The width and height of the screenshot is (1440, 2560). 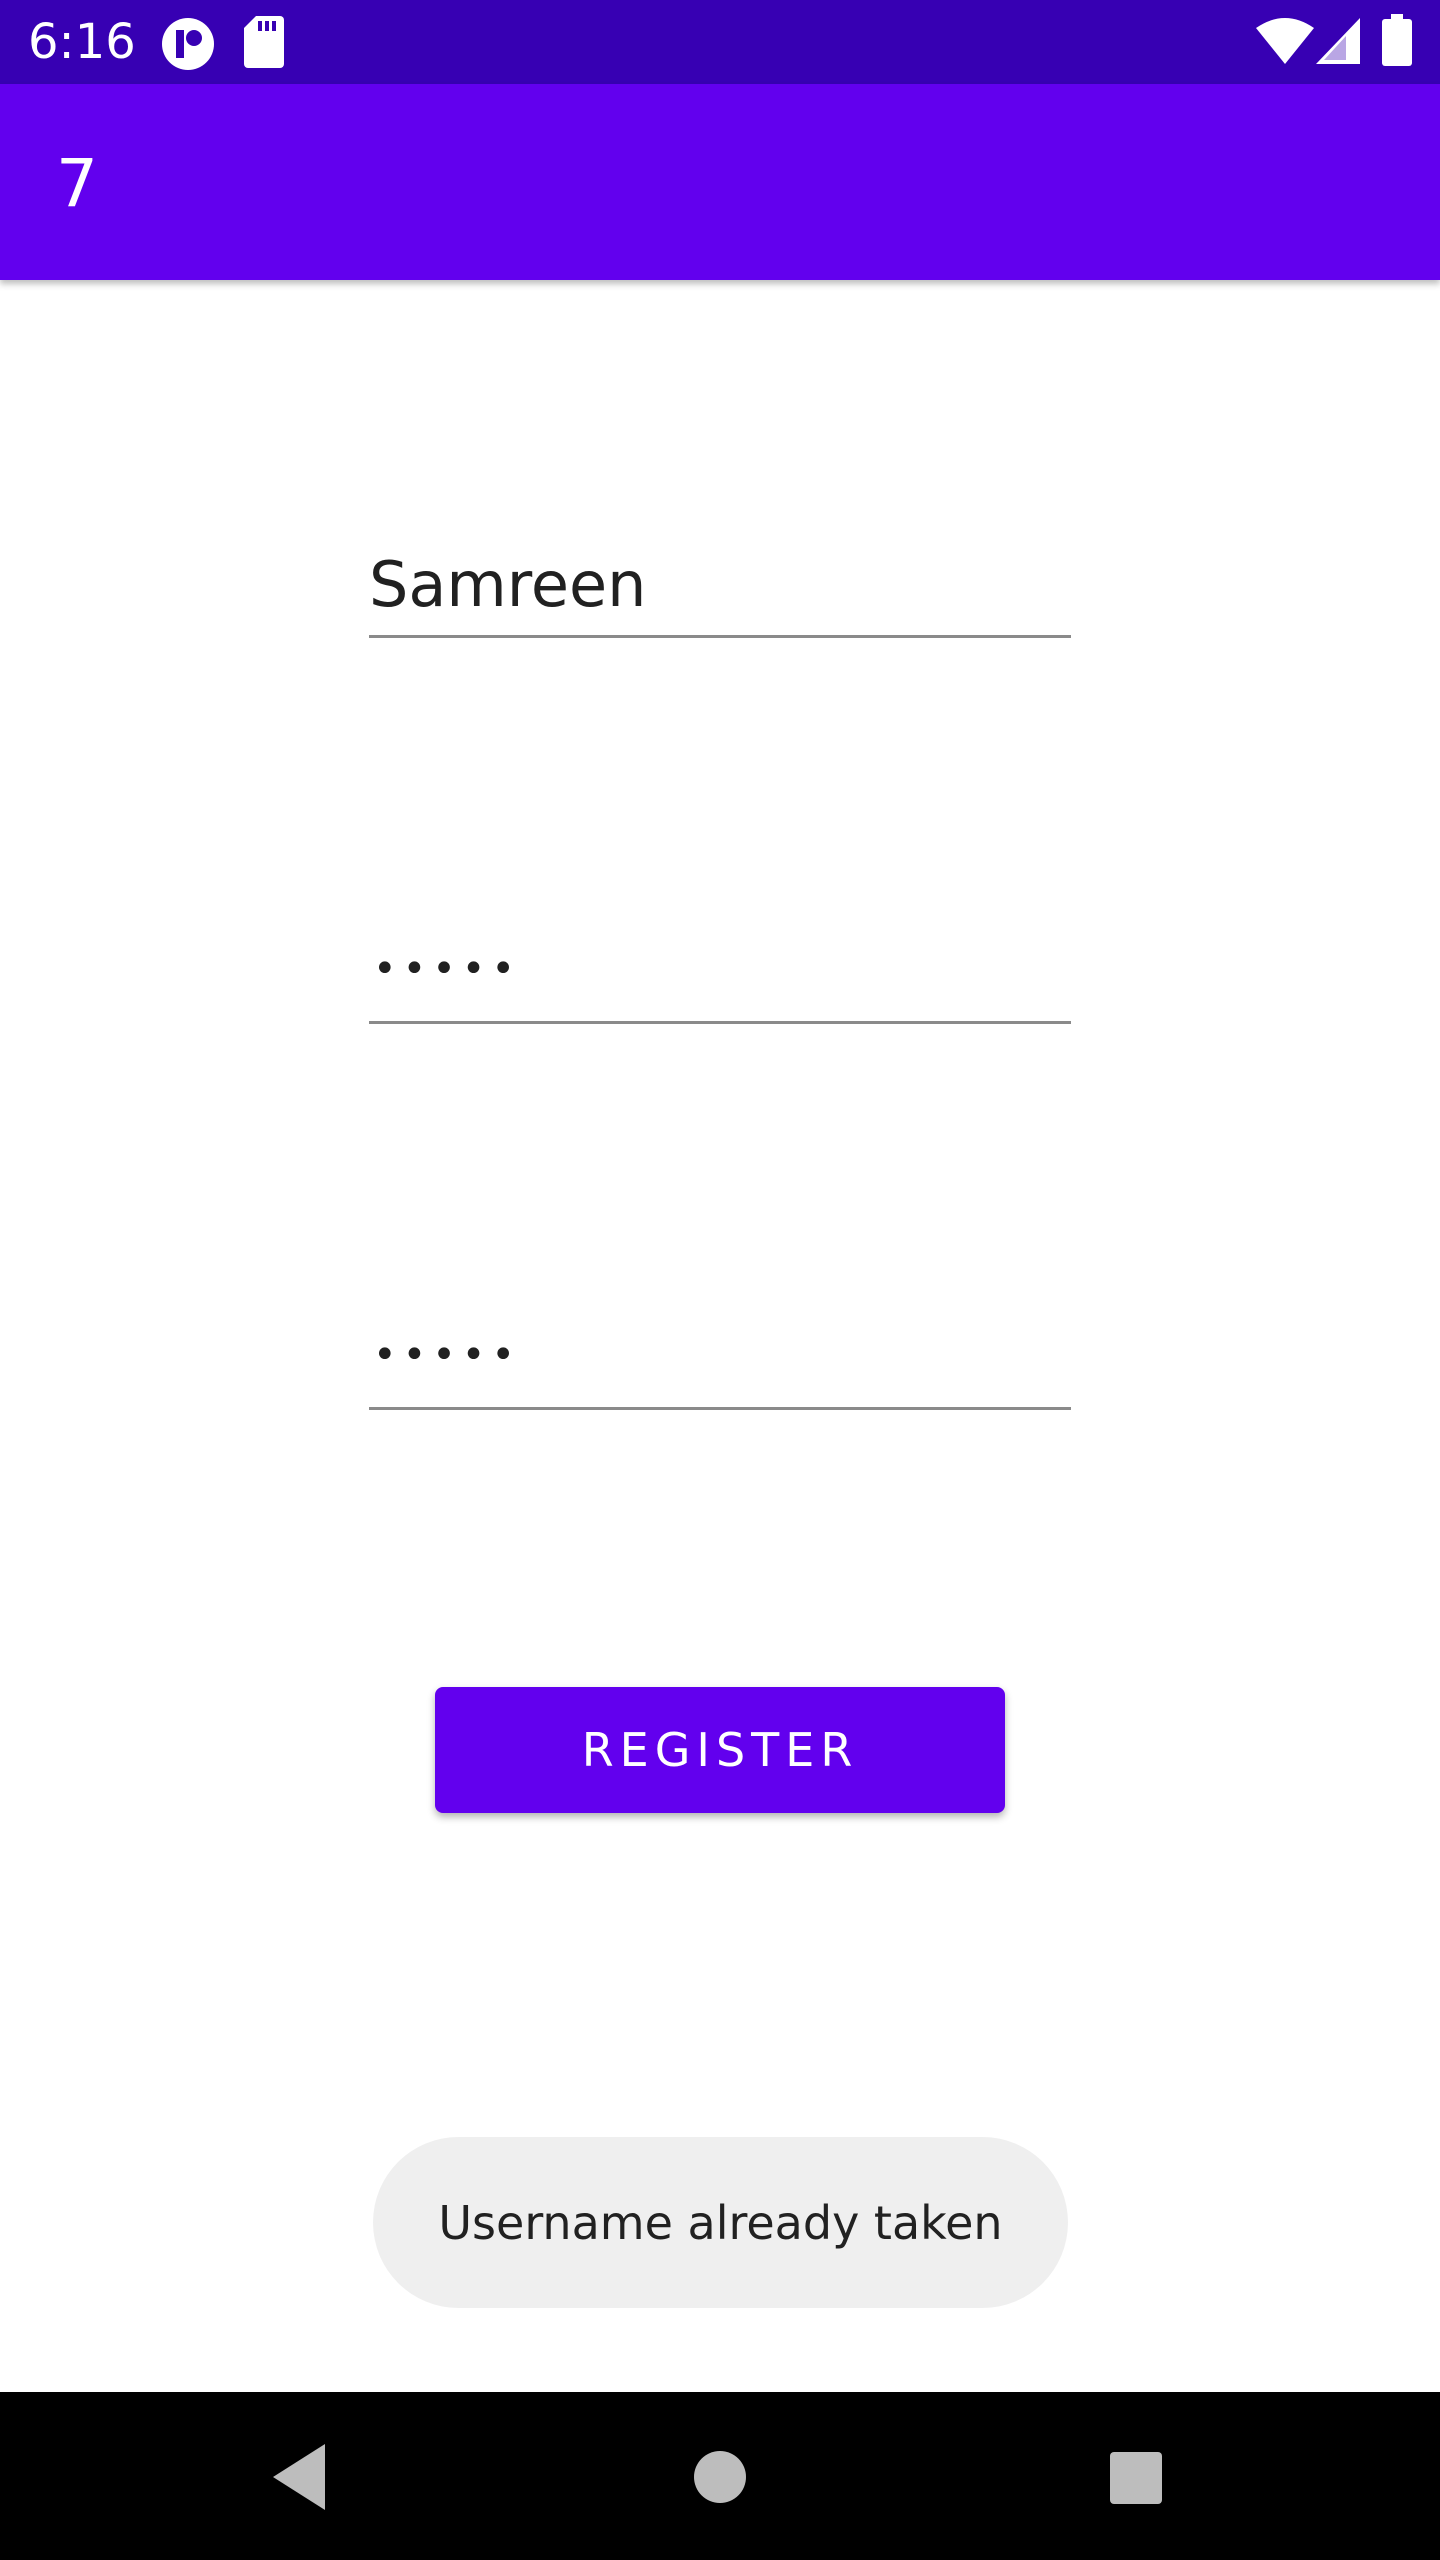 What do you see at coordinates (720, 1750) in the screenshot?
I see `register-button: REGISTER` at bounding box center [720, 1750].